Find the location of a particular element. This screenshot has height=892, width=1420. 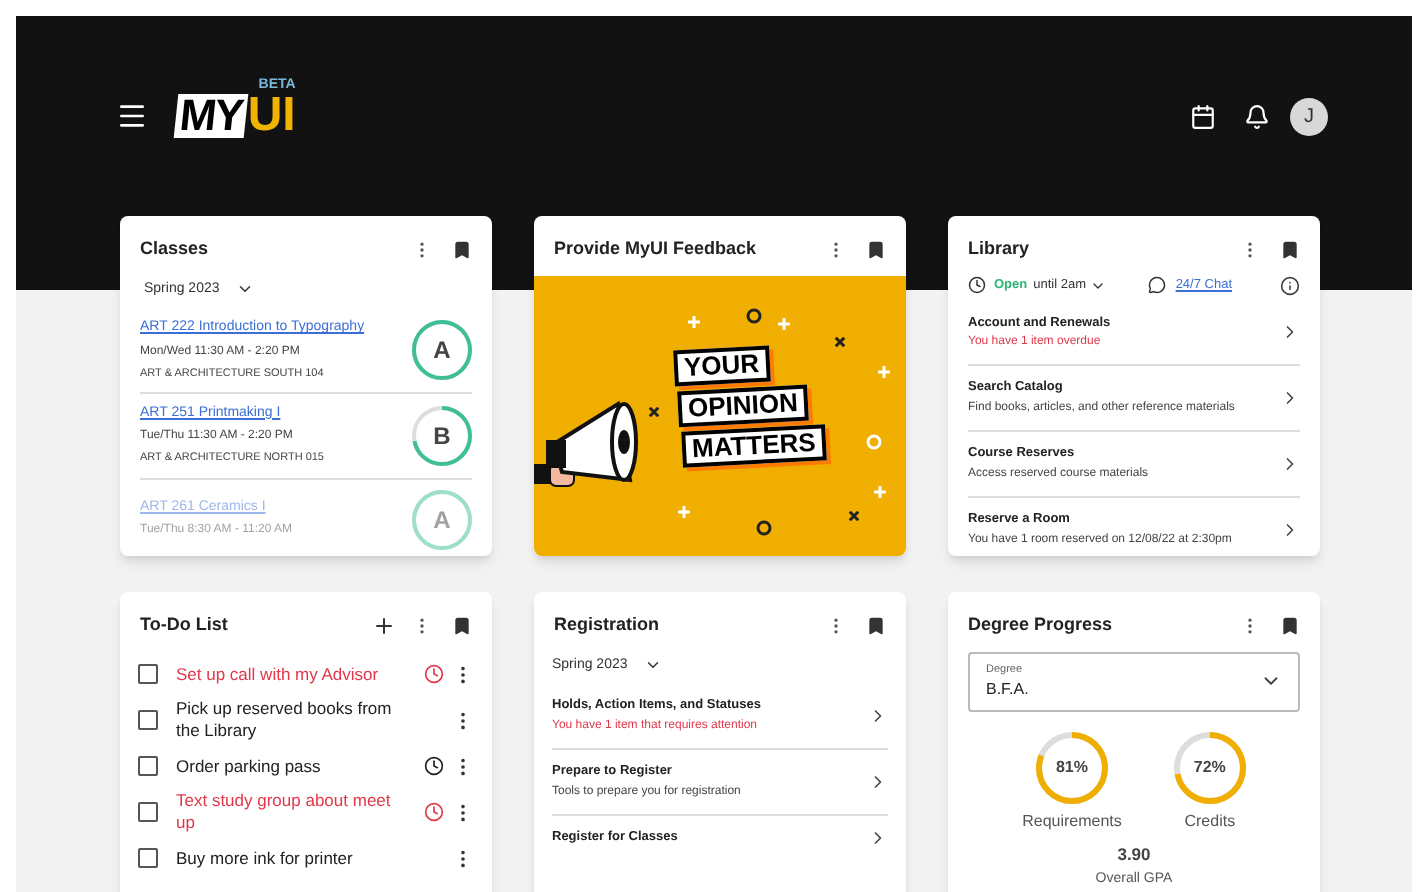

info-icon is located at coordinates (1290, 285).